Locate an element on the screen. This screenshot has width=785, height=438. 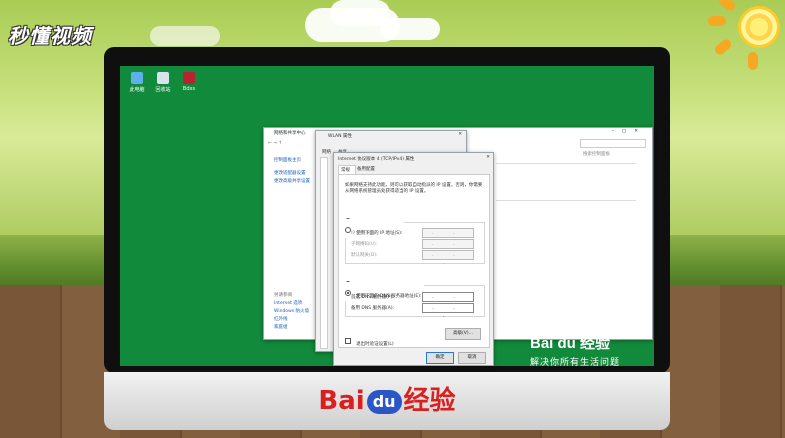
desktop-icon-label: 此电脑 is located at coordinates (137, 90).